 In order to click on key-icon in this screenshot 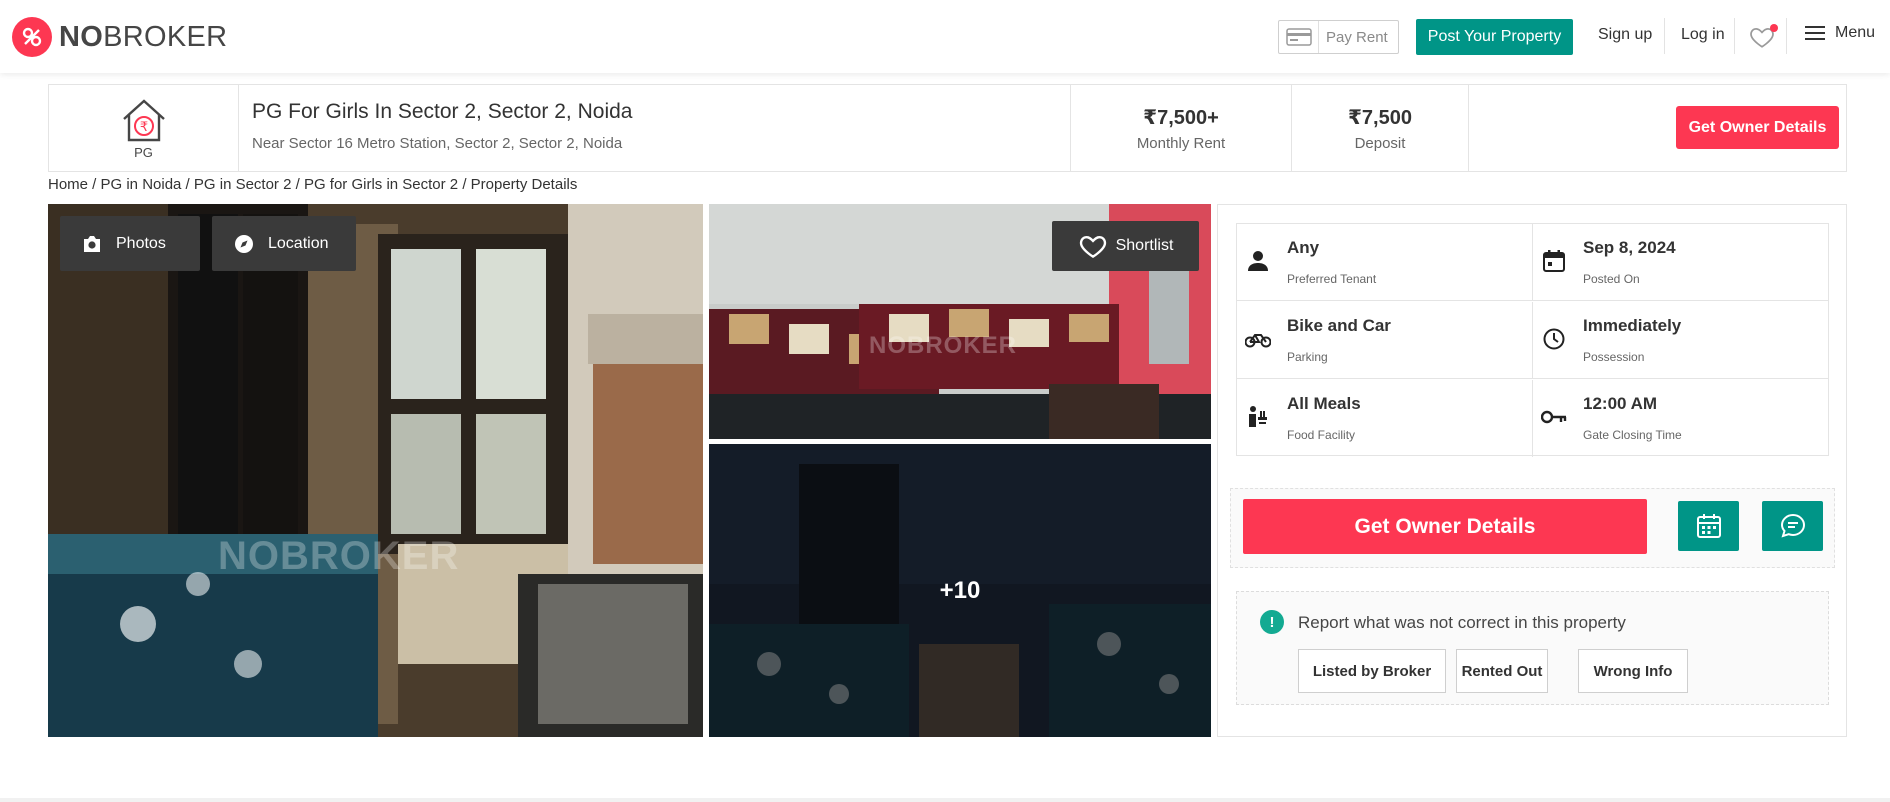, I will do `click(1554, 417)`.